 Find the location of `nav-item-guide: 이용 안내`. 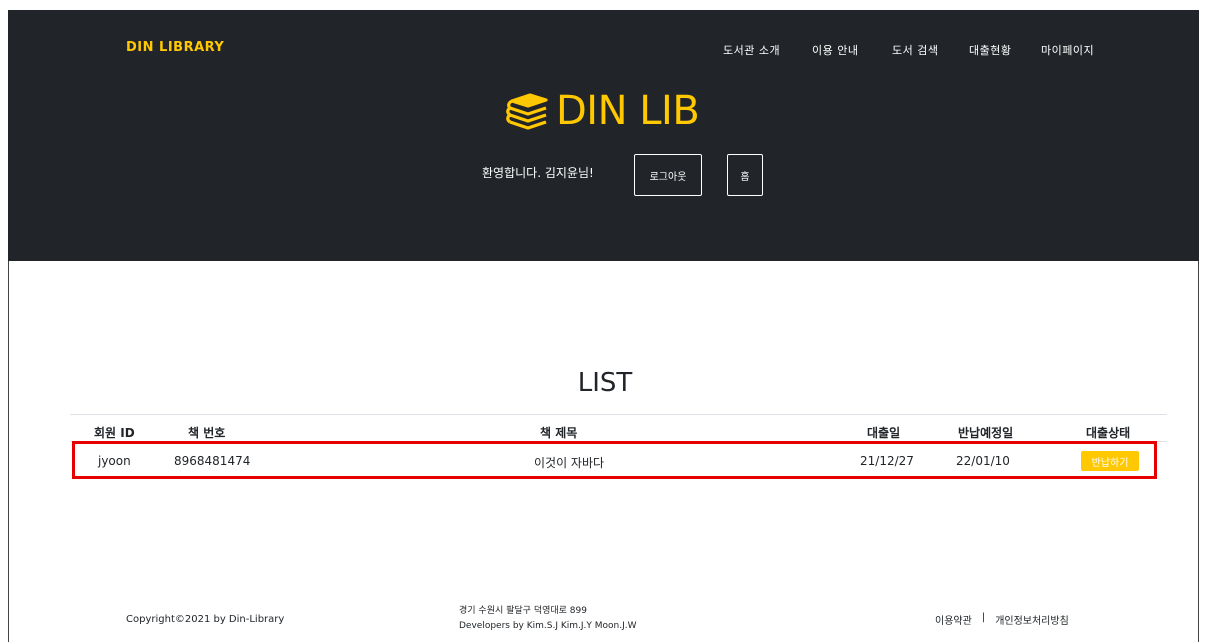

nav-item-guide: 이용 안내 is located at coordinates (835, 50).